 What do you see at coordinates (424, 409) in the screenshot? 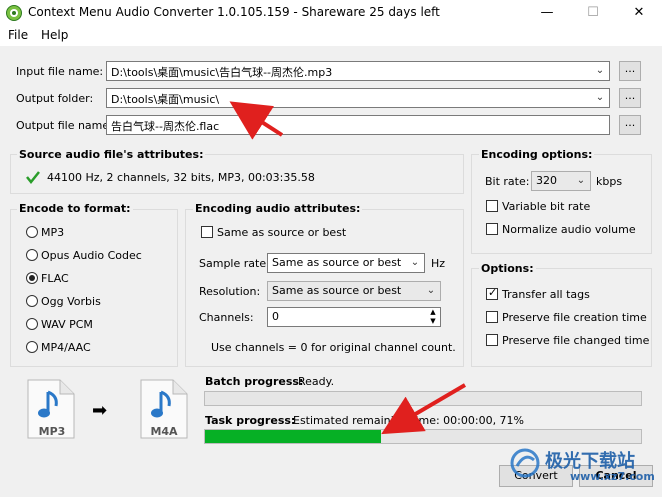
I see `annotation-arrow-progress` at bounding box center [424, 409].